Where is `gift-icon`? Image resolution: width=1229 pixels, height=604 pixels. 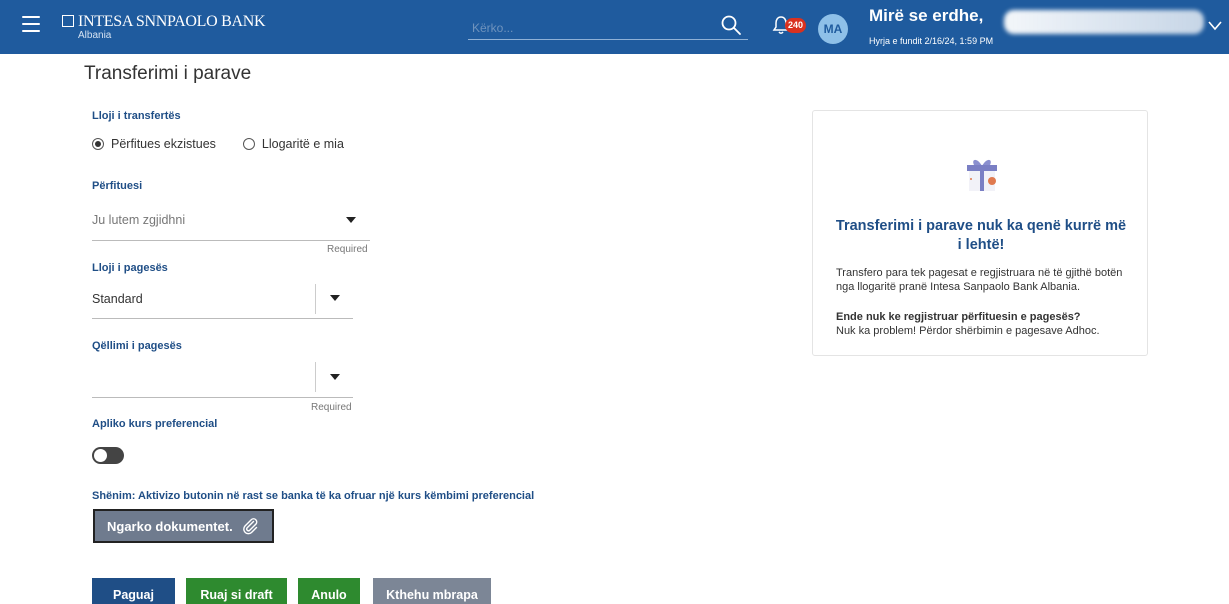 gift-icon is located at coordinates (982, 175).